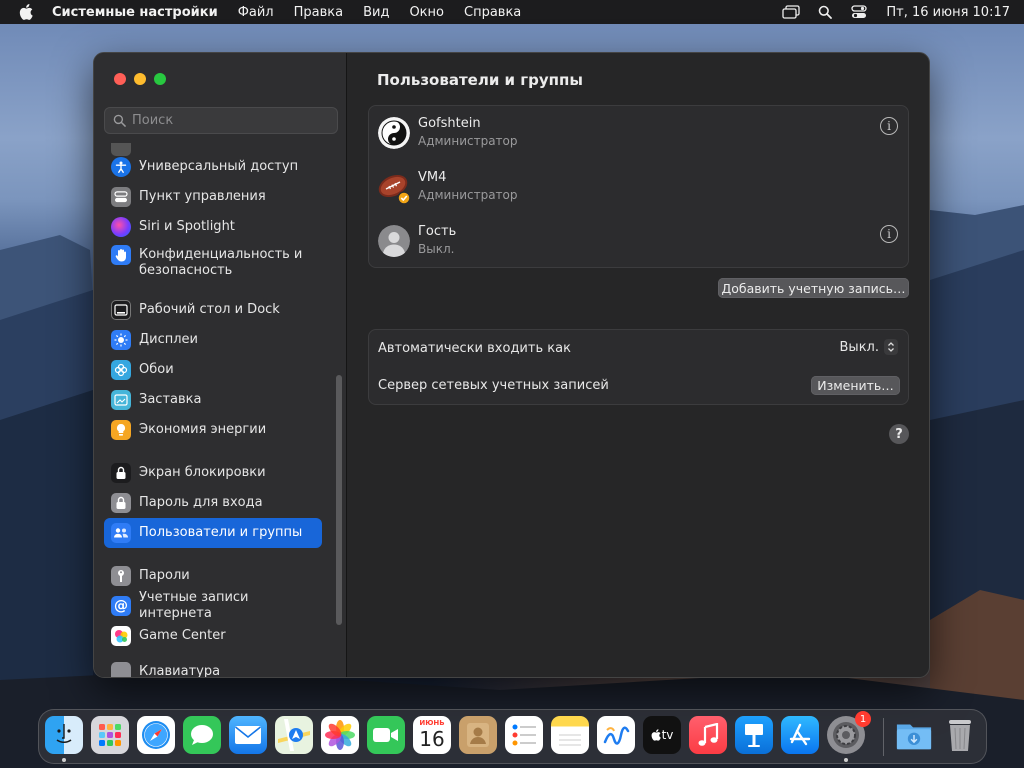  What do you see at coordinates (638, 133) in the screenshot?
I see `user-row-gofshtein: Gofshtein Администратор i` at bounding box center [638, 133].